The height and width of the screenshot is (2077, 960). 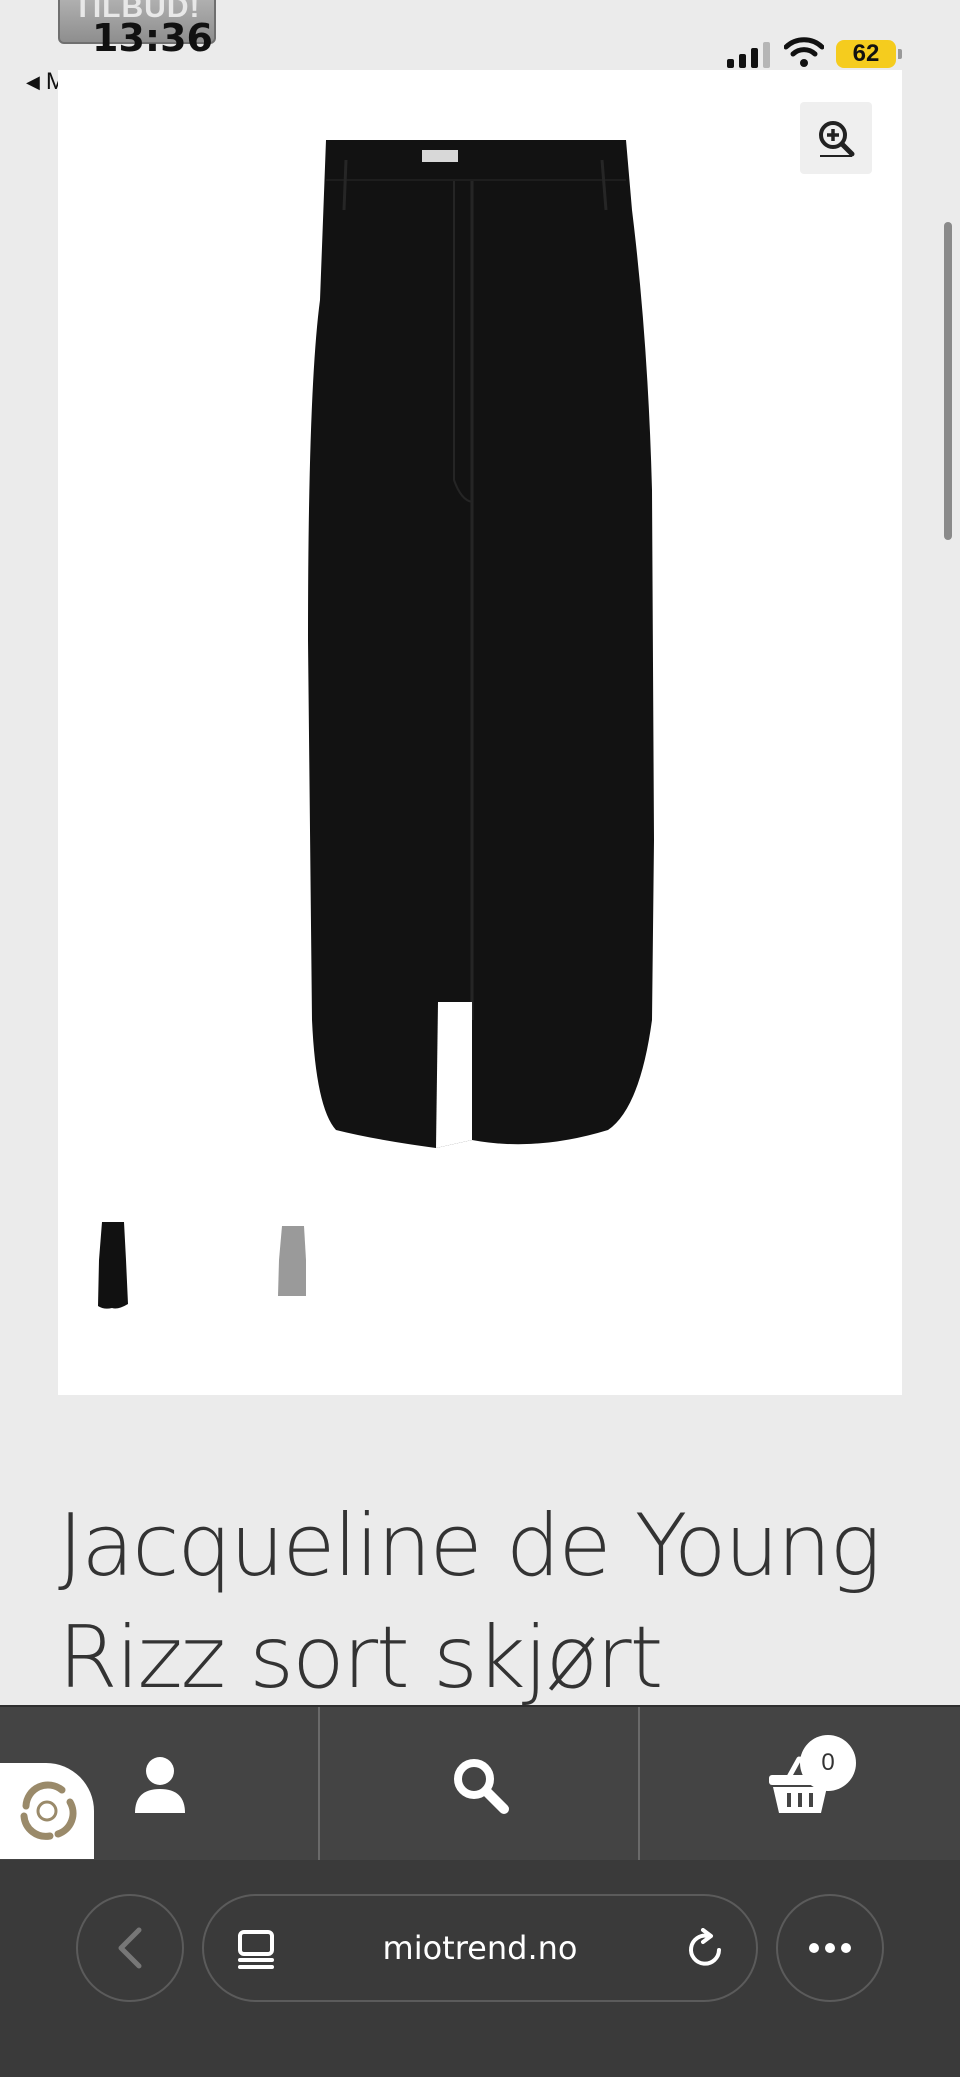 I want to click on cart-button, so click(x=800, y=1784).